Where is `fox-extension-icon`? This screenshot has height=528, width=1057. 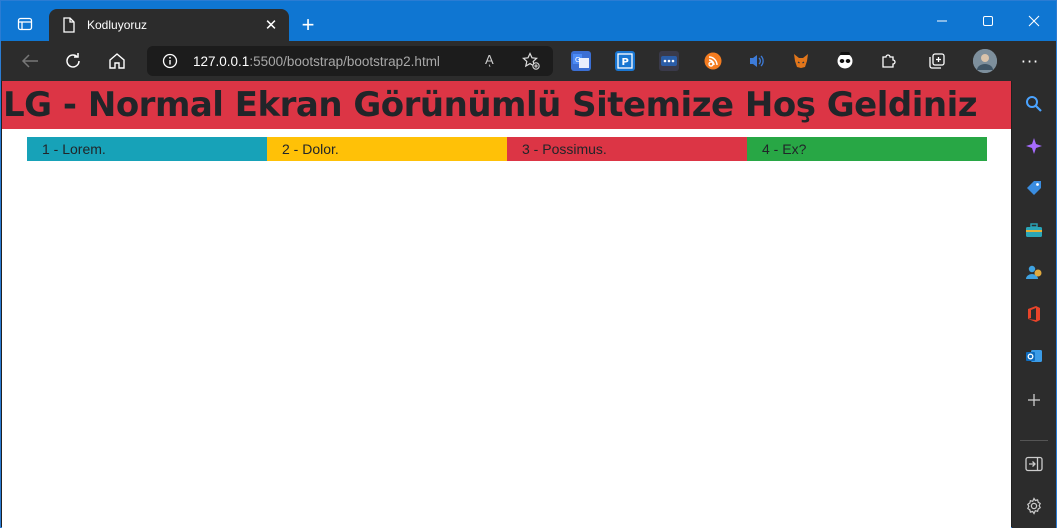 fox-extension-icon is located at coordinates (801, 61).